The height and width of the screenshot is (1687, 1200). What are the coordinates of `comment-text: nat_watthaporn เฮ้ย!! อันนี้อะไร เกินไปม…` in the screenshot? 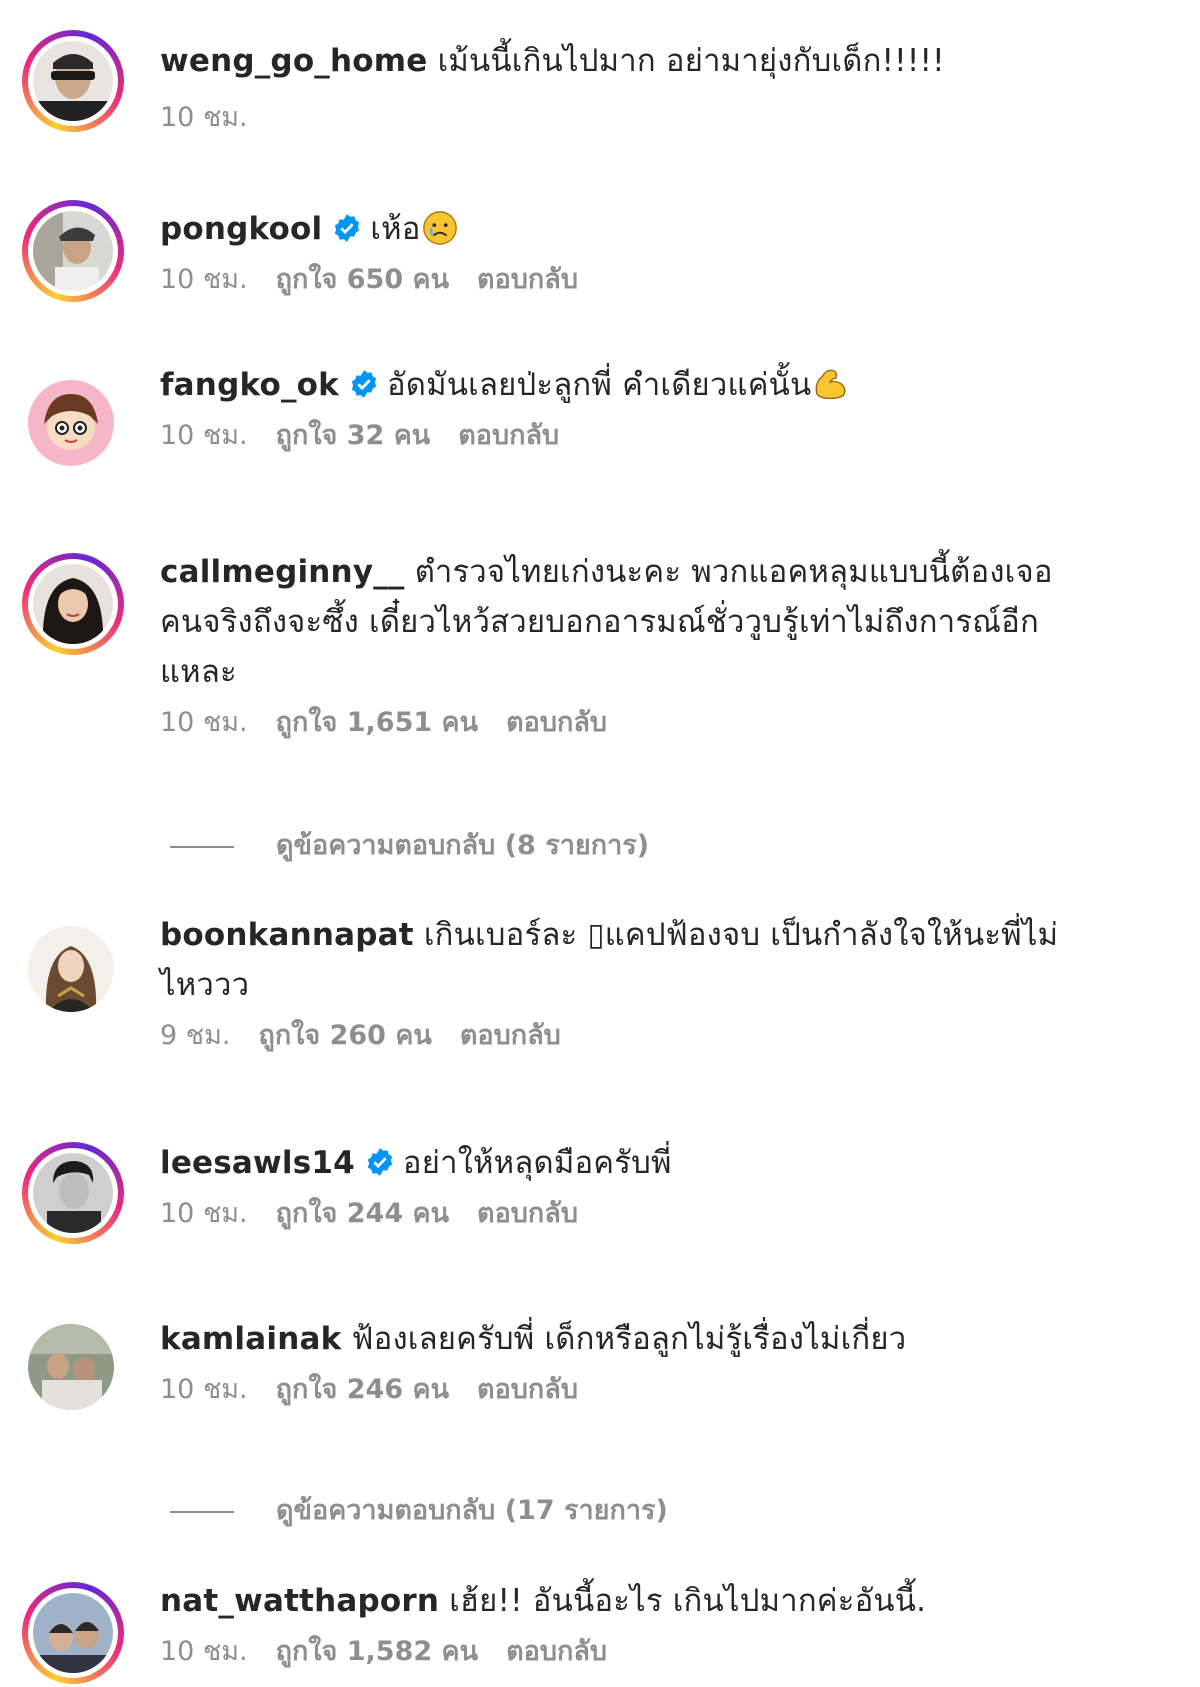 It's located at (655, 1601).